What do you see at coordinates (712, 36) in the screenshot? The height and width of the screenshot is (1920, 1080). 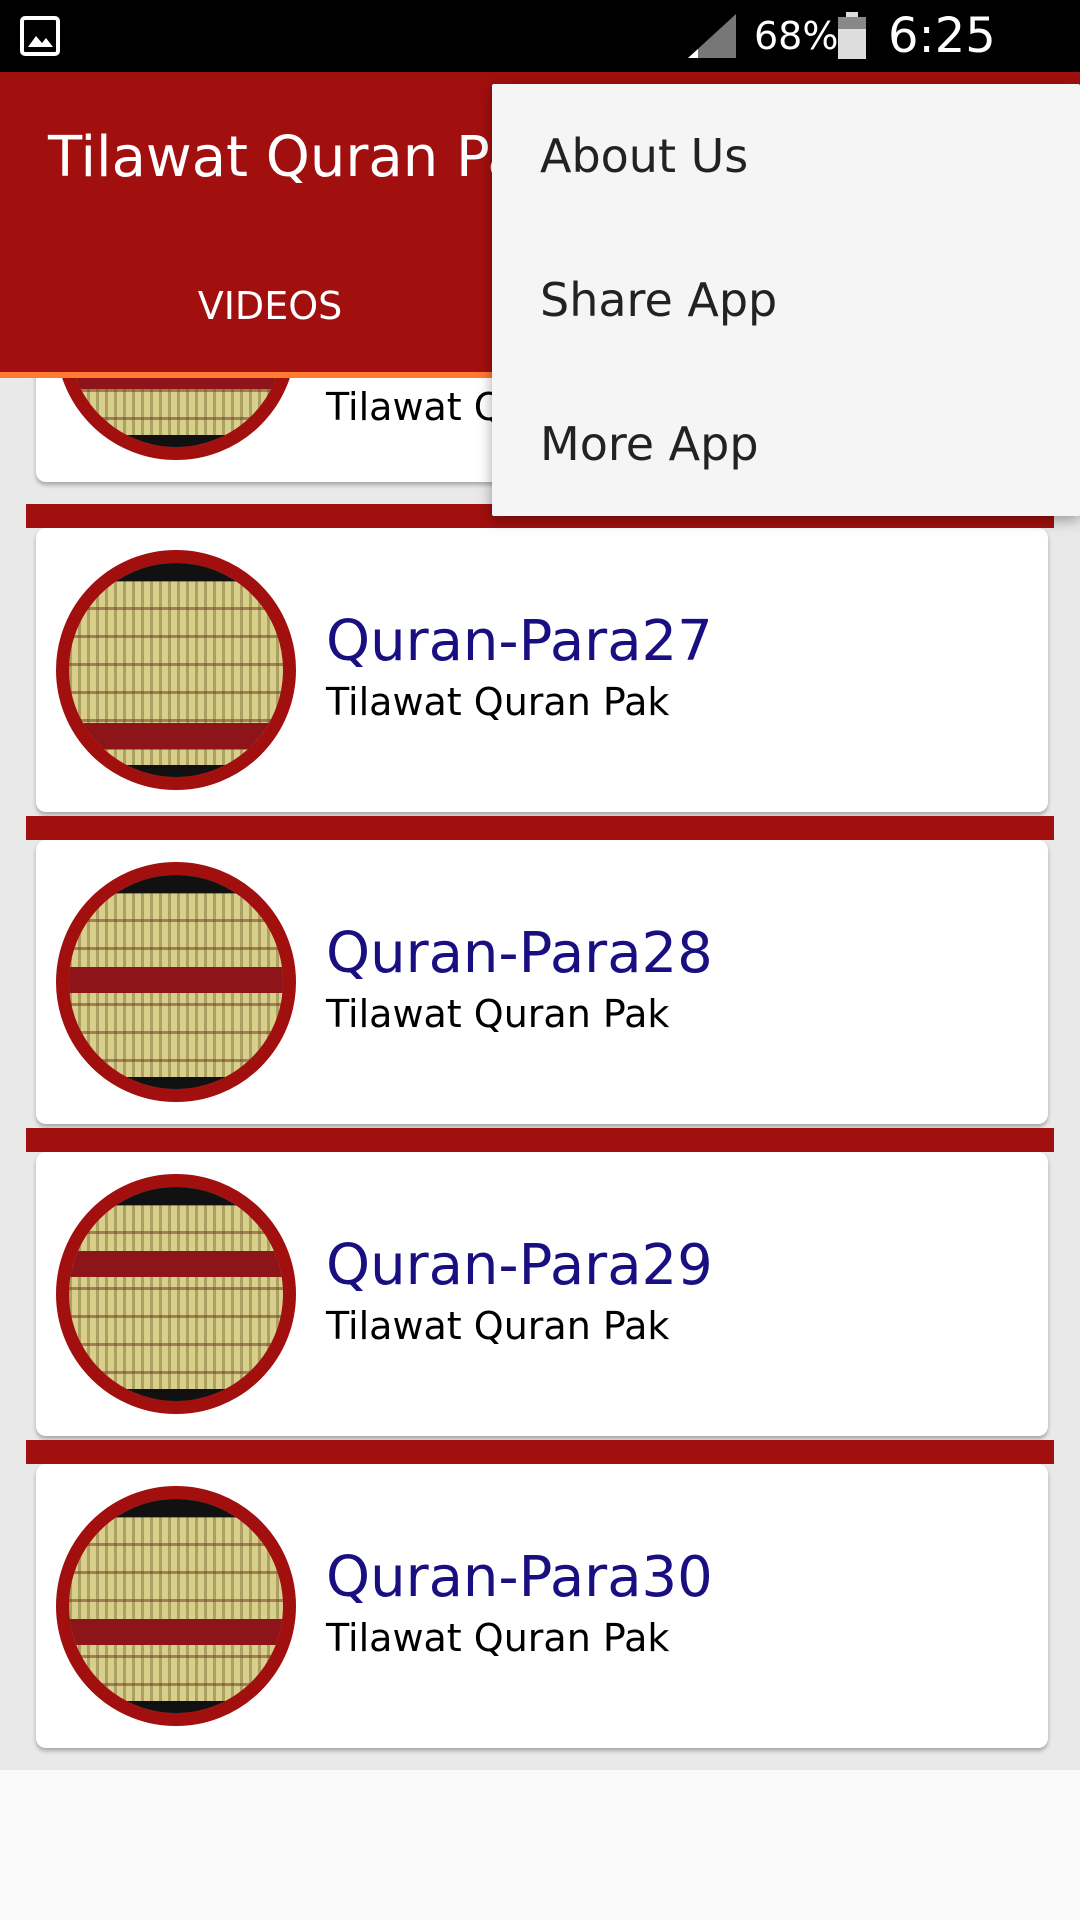 I see `signal-icon` at bounding box center [712, 36].